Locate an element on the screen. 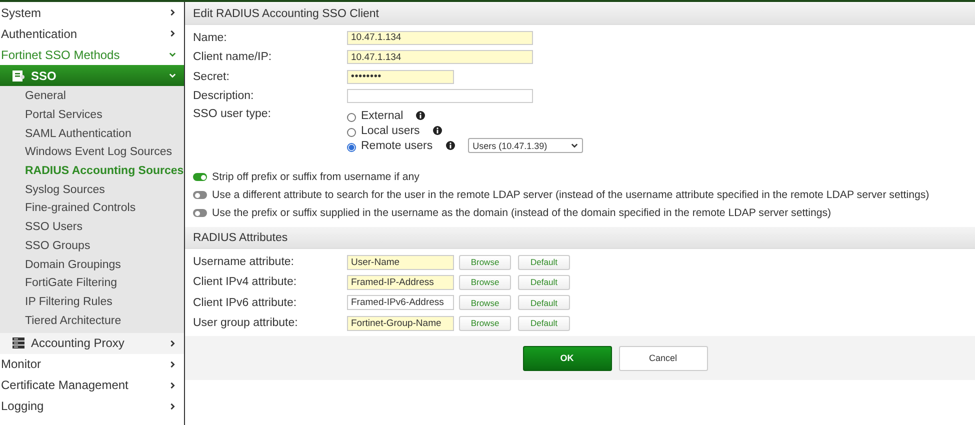  sidebar-item: Accounting Proxy is located at coordinates (92, 343).